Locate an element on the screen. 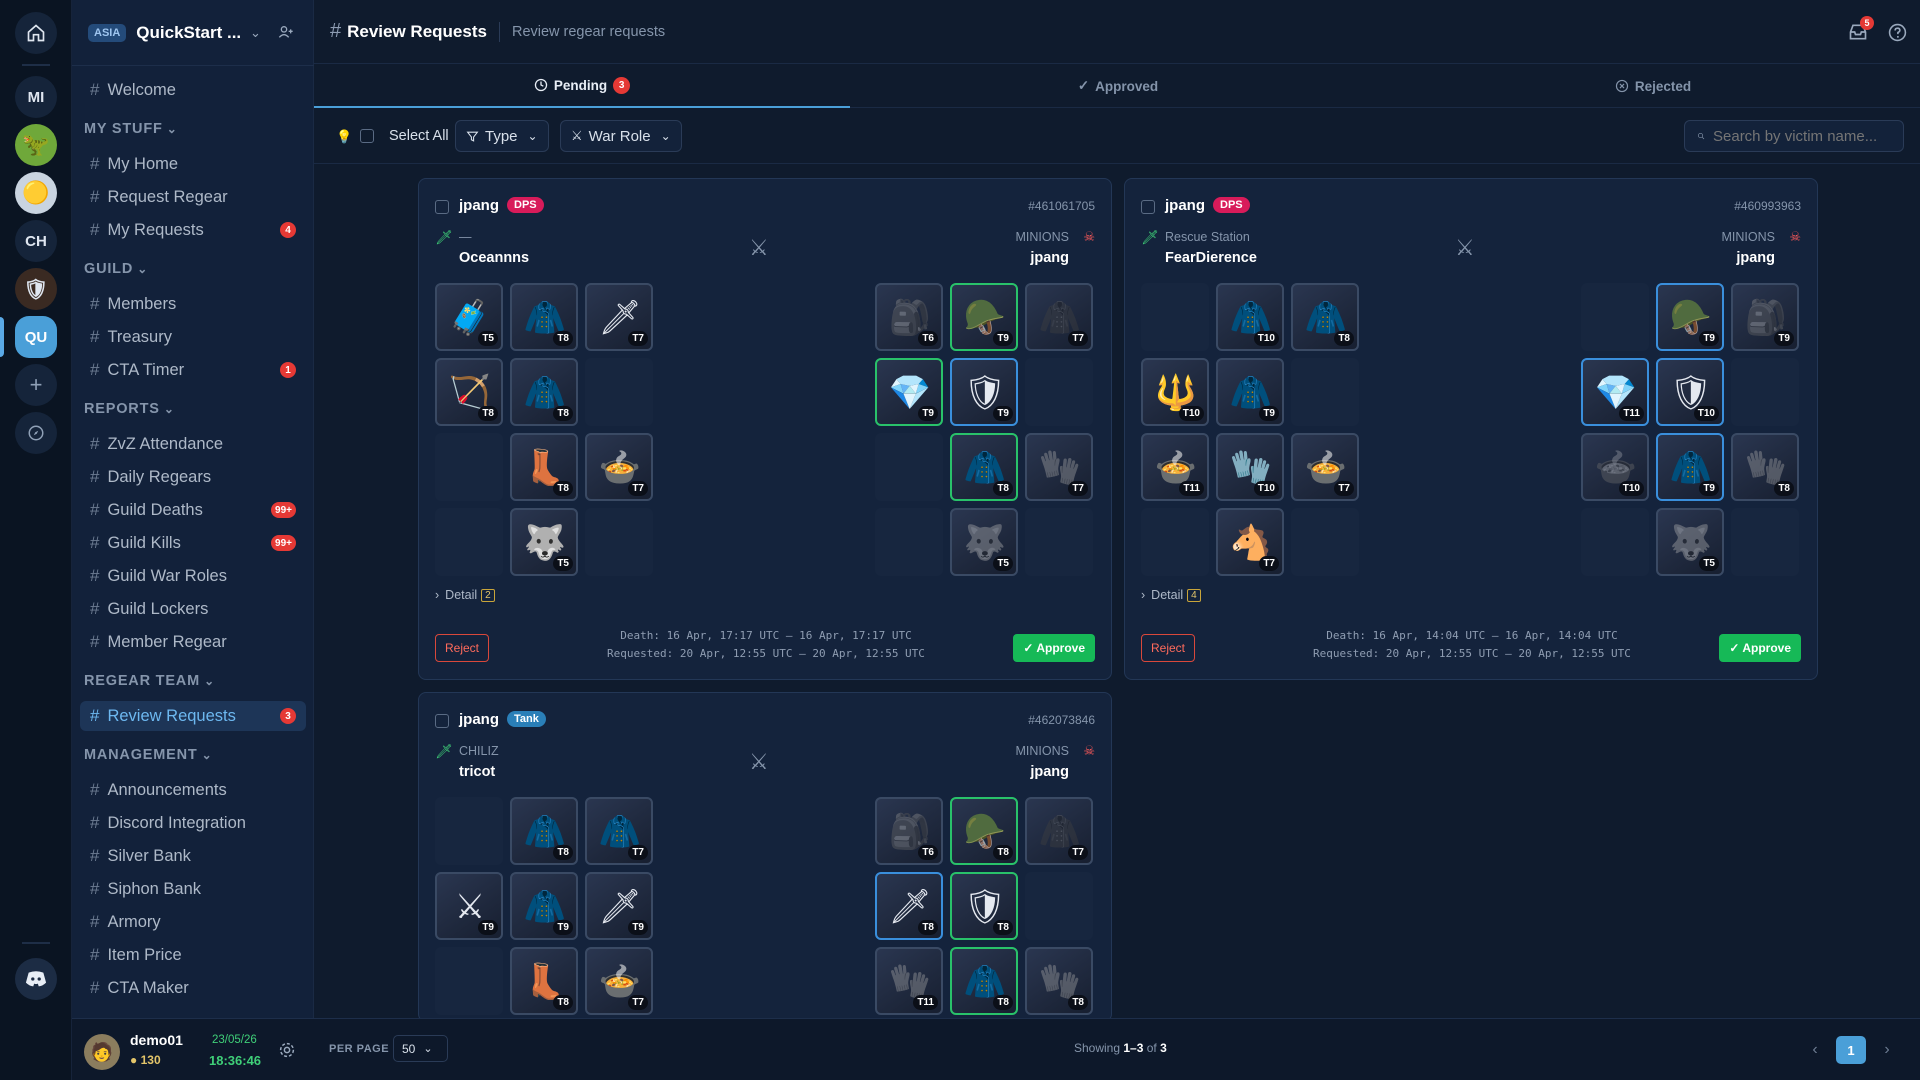  killer-gear-slot: 🗡 T9 is located at coordinates (619, 906).